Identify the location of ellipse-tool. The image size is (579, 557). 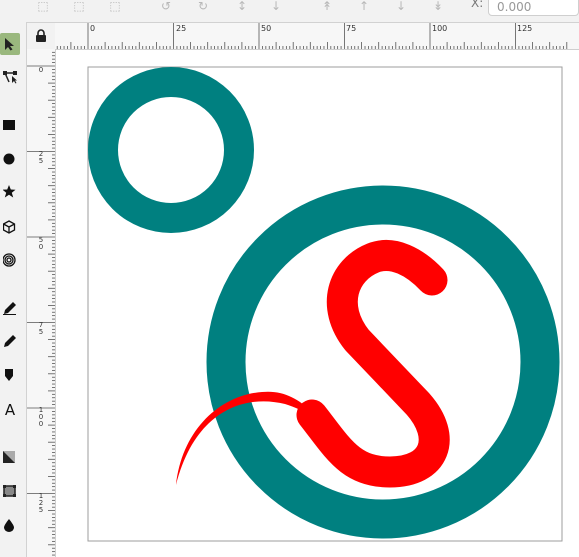
(10, 159).